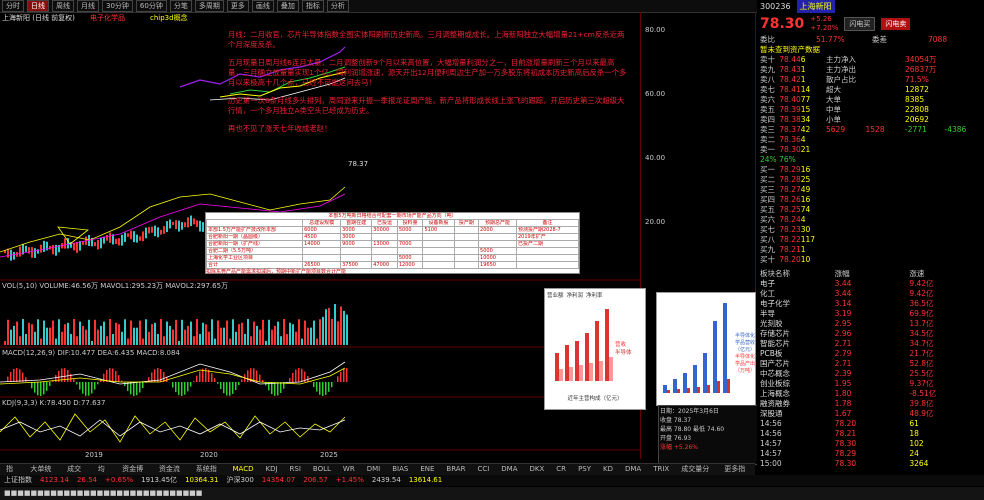 The height and width of the screenshot is (500, 984). Describe the element at coordinates (483, 469) in the screenshot. I see `indicator-tab: CCI` at that location.